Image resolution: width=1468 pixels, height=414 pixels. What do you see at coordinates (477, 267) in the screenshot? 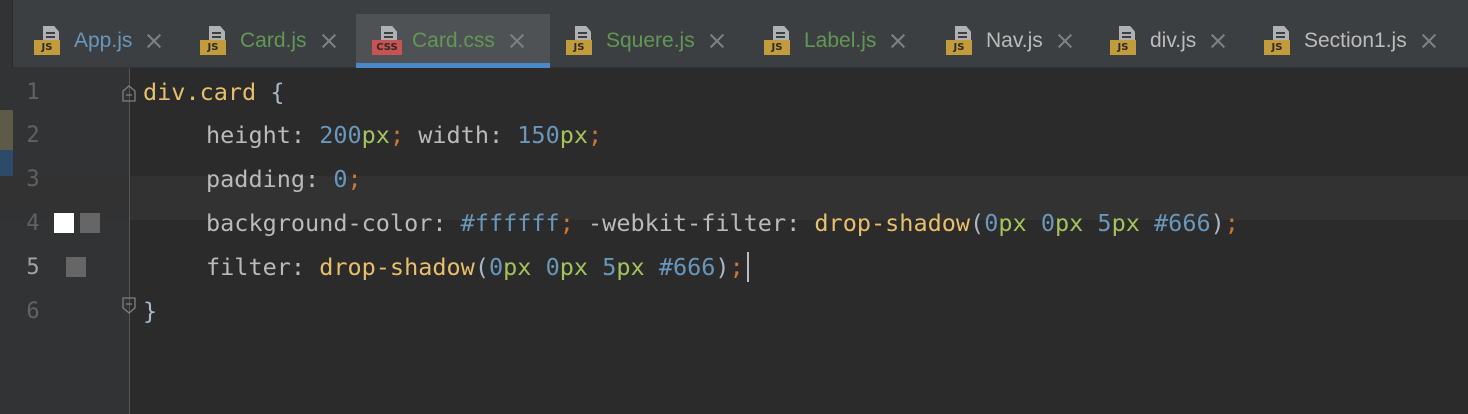
I see `code-text: filter: drop-shadow(0px 0px 5px #666);` at bounding box center [477, 267].